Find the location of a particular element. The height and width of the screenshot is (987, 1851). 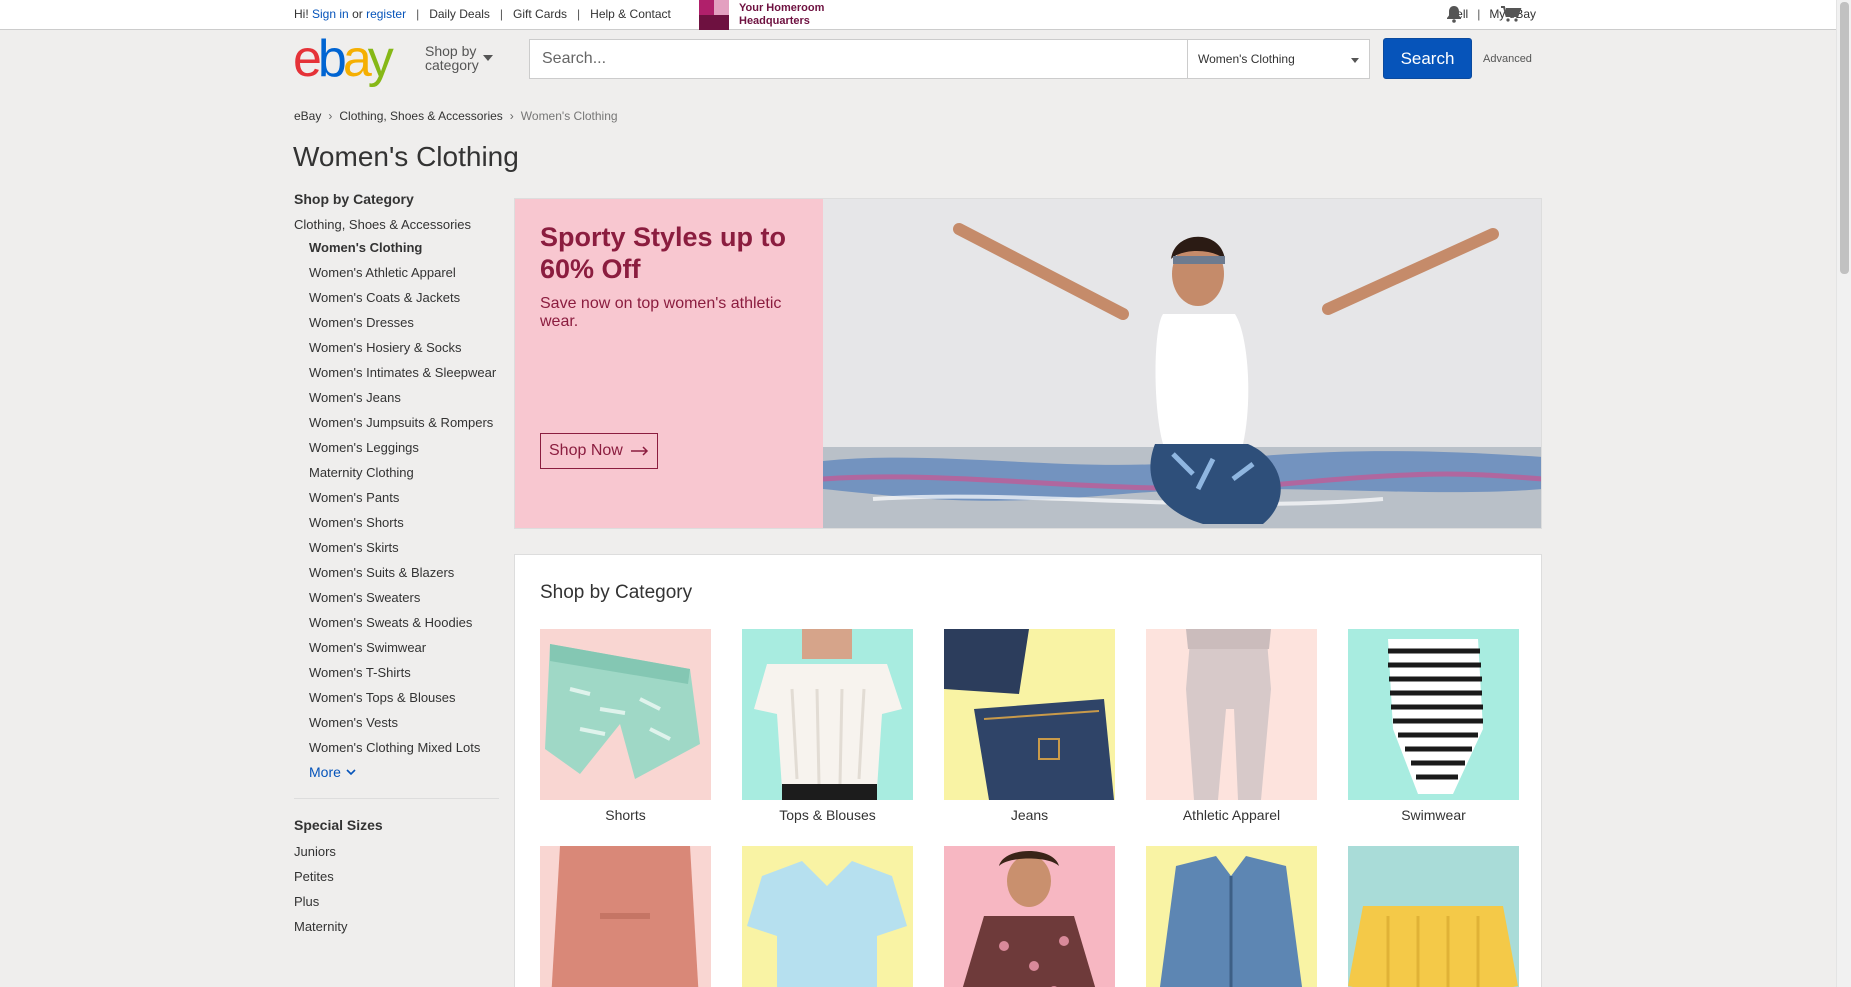

category-tile-label: Swimwear is located at coordinates (1433, 815).